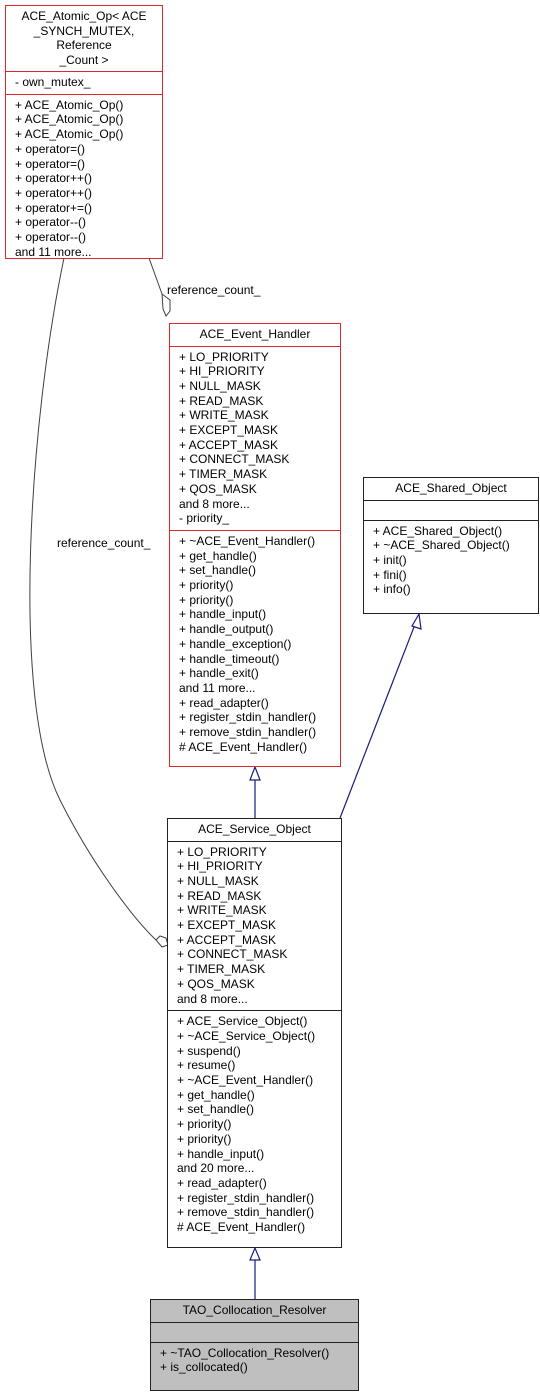 The width and height of the screenshot is (540, 1397). Describe the element at coordinates (256, 673) in the screenshot. I see `member-item: + handle_exit()` at that location.